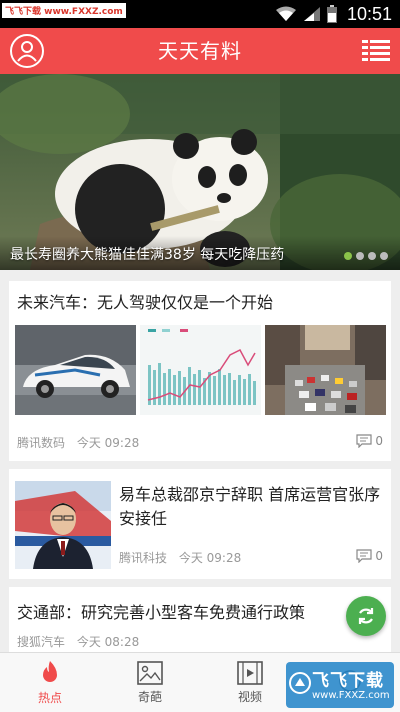  Describe the element at coordinates (200, 14) in the screenshot. I see `status-bar: 飞飞下载 www.FXXZ.com 10:51` at that location.